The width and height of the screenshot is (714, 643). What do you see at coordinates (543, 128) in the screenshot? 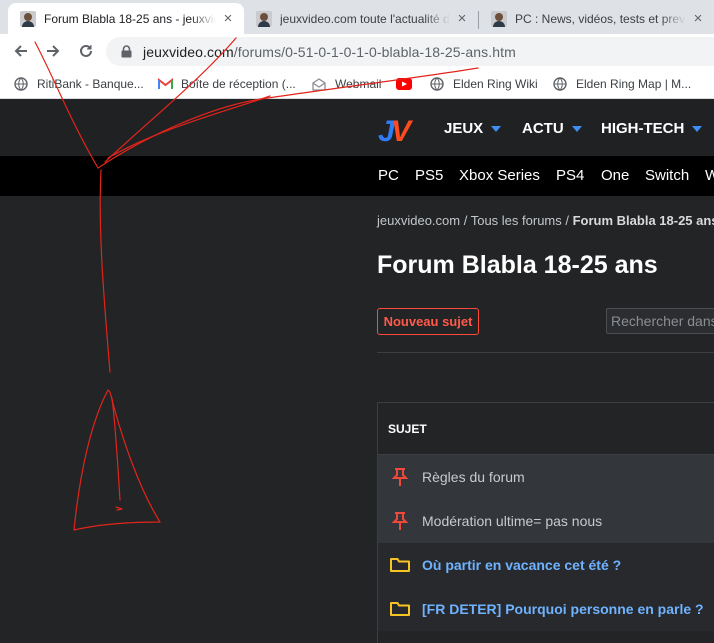
I see `nav-actu-label: ACTU` at bounding box center [543, 128].